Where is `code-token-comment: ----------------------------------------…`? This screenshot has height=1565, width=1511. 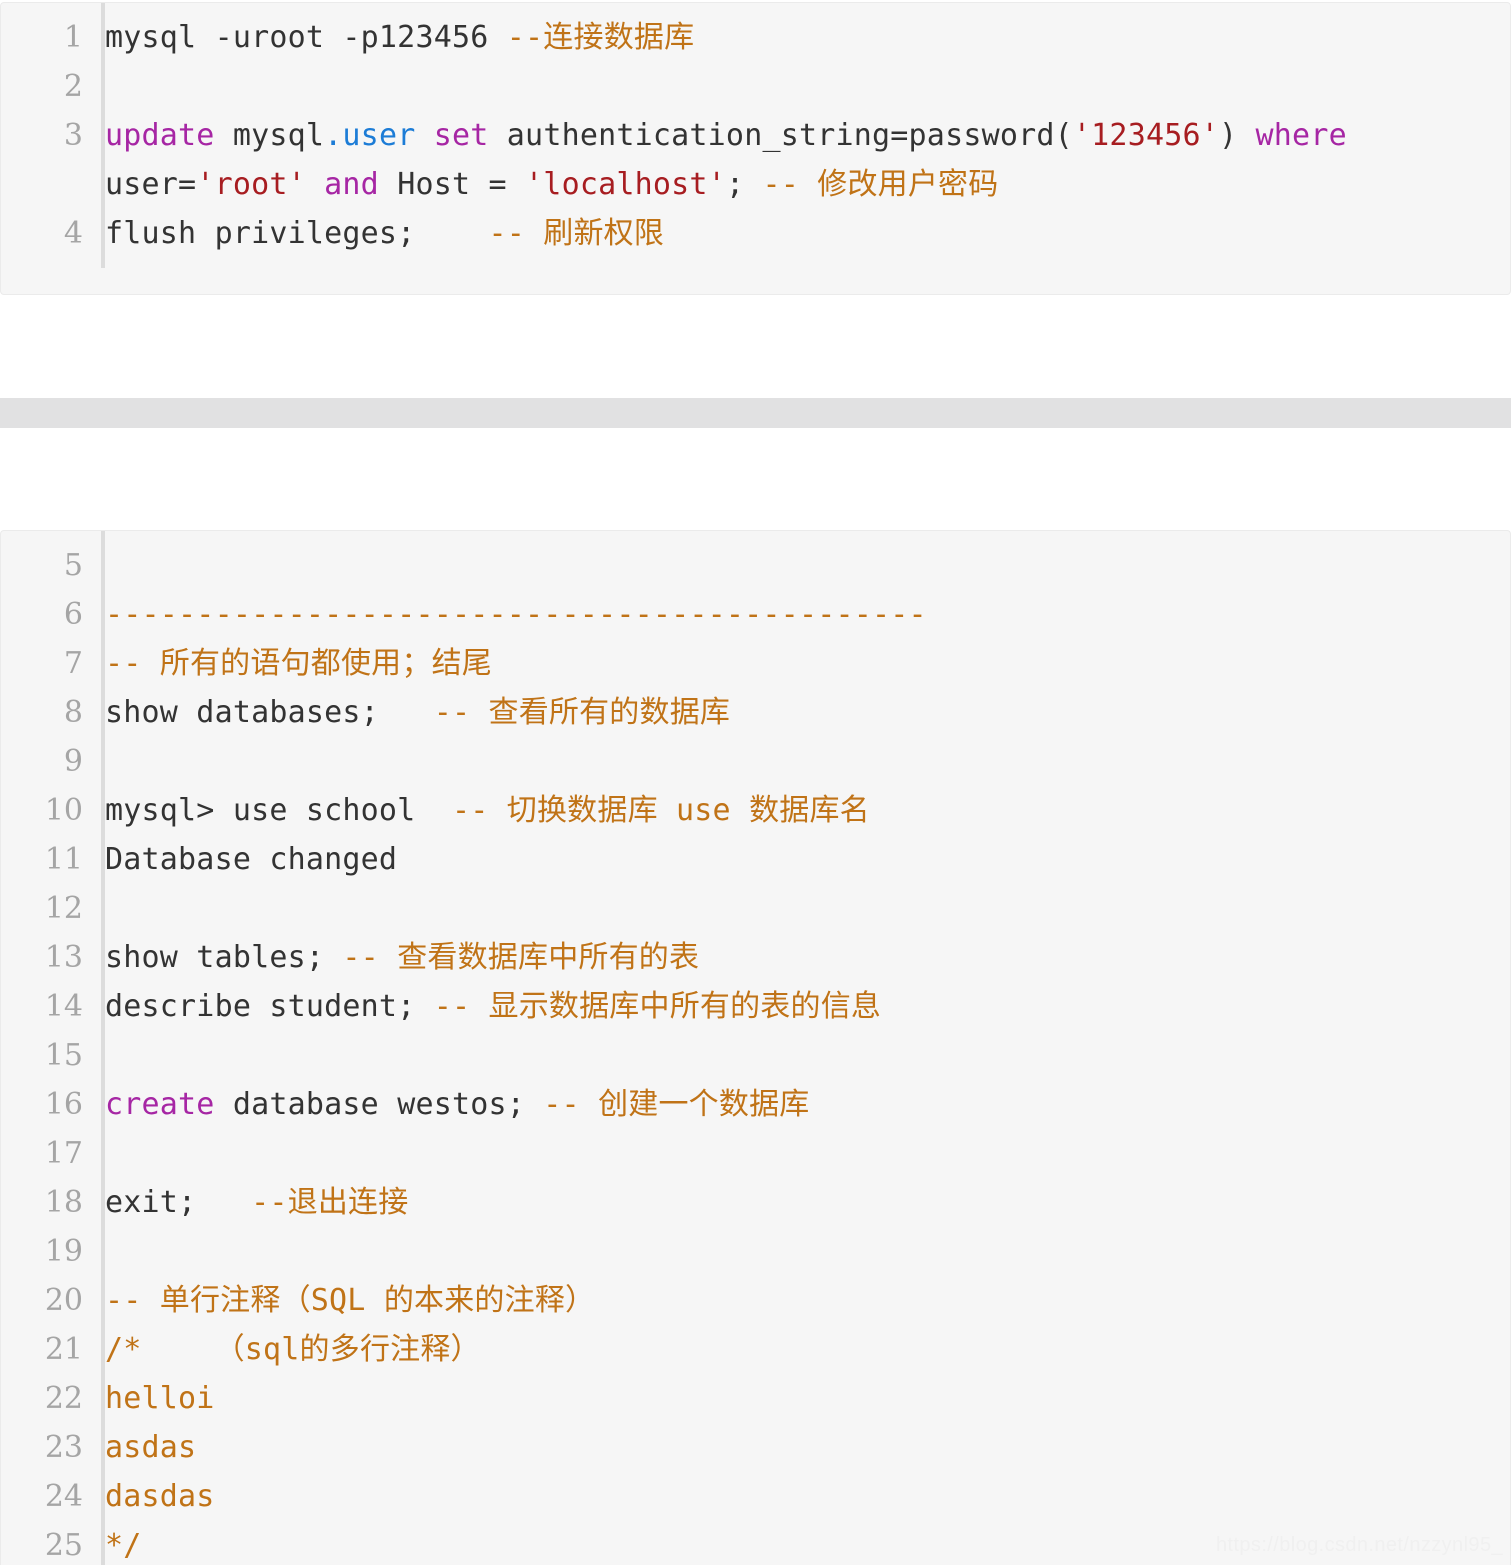
code-token-comment: ----------------------------------------… is located at coordinates (516, 614).